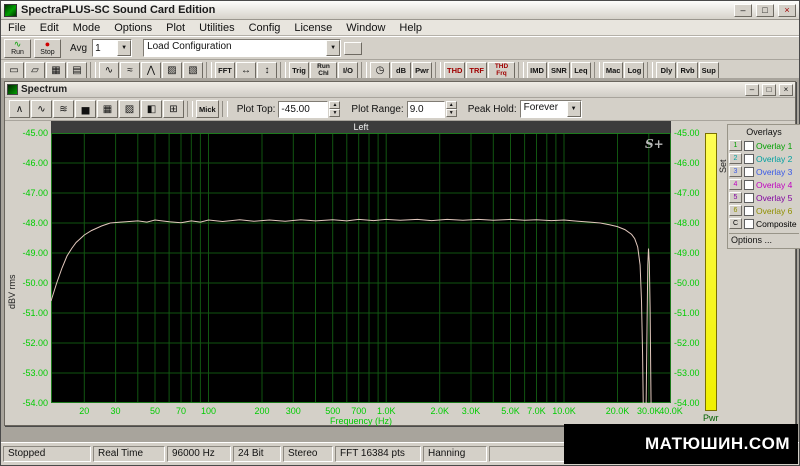 The width and height of the screenshot is (800, 466). Describe the element at coordinates (77, 70) in the screenshot. I see `print-button: ▤` at that location.